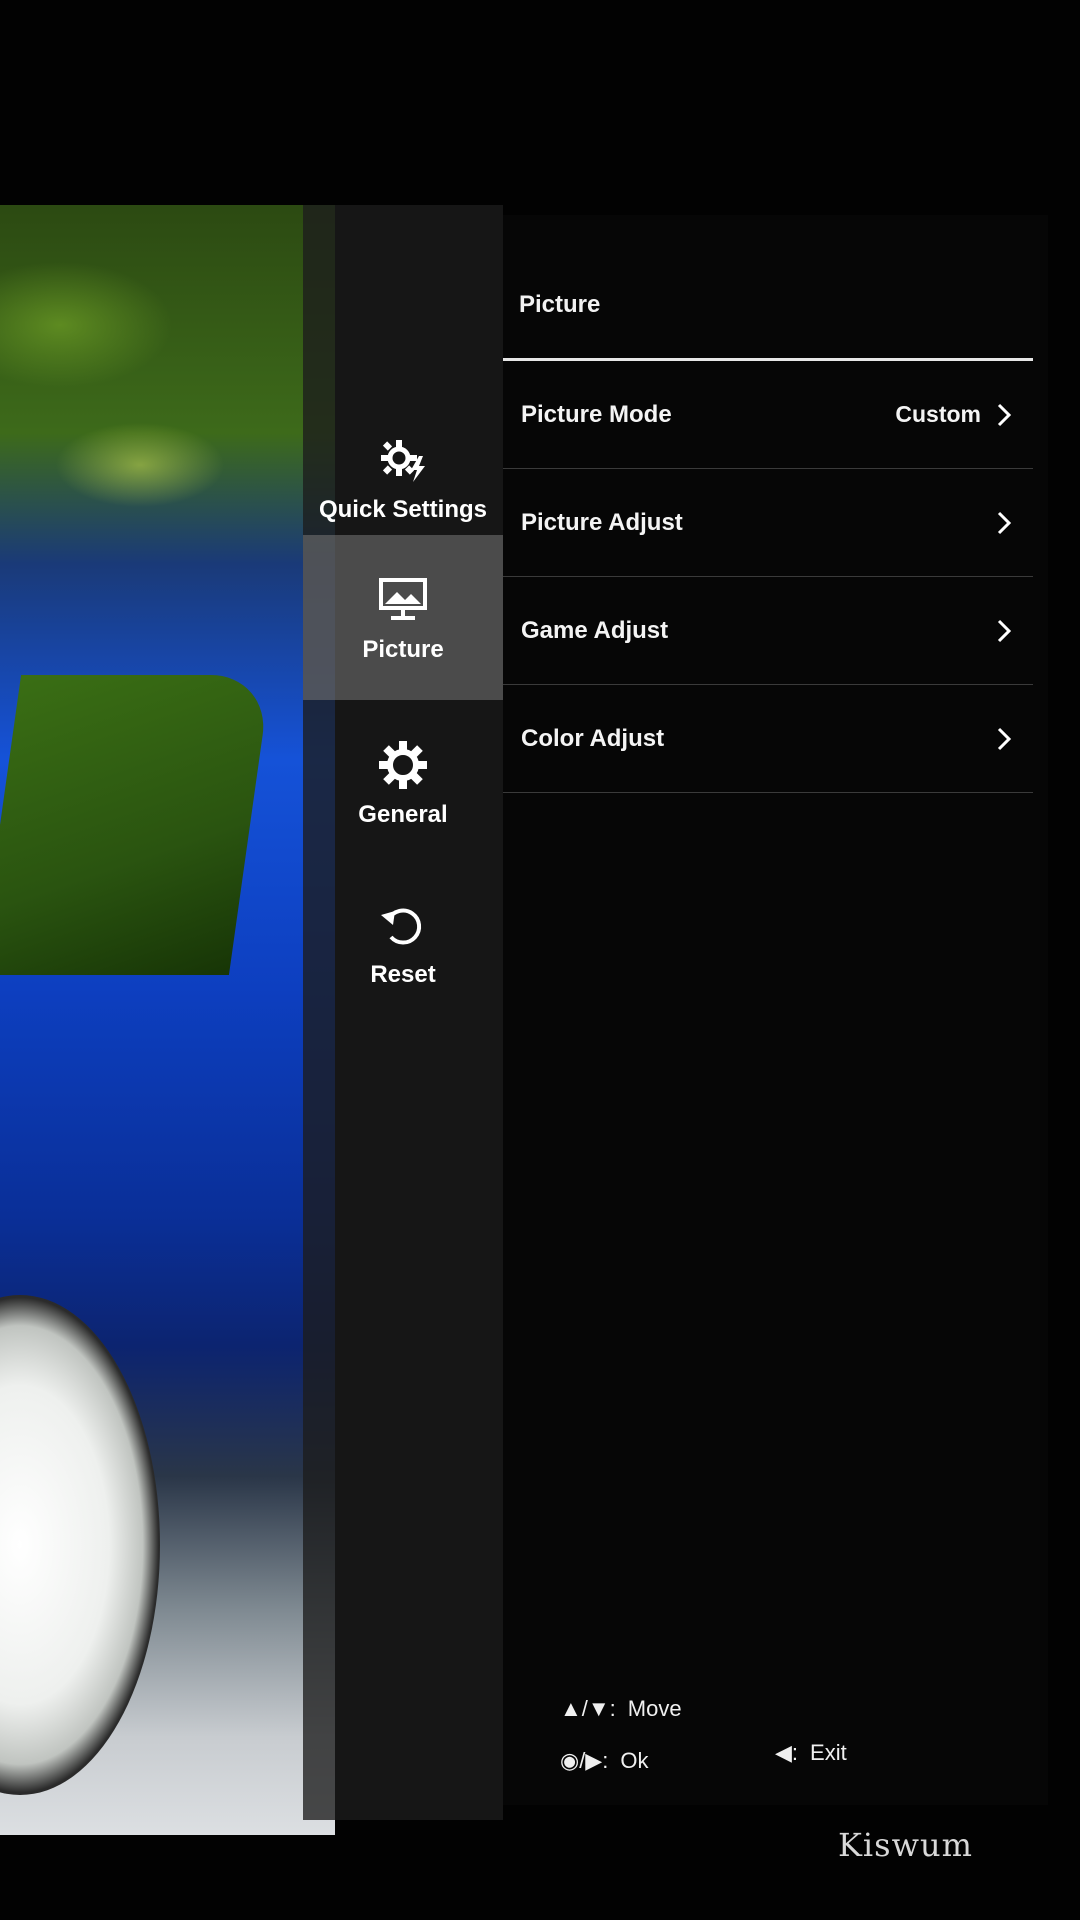 Image resolution: width=1080 pixels, height=1920 pixels. Describe the element at coordinates (905, 1845) in the screenshot. I see `watermark: Kiswum` at that location.